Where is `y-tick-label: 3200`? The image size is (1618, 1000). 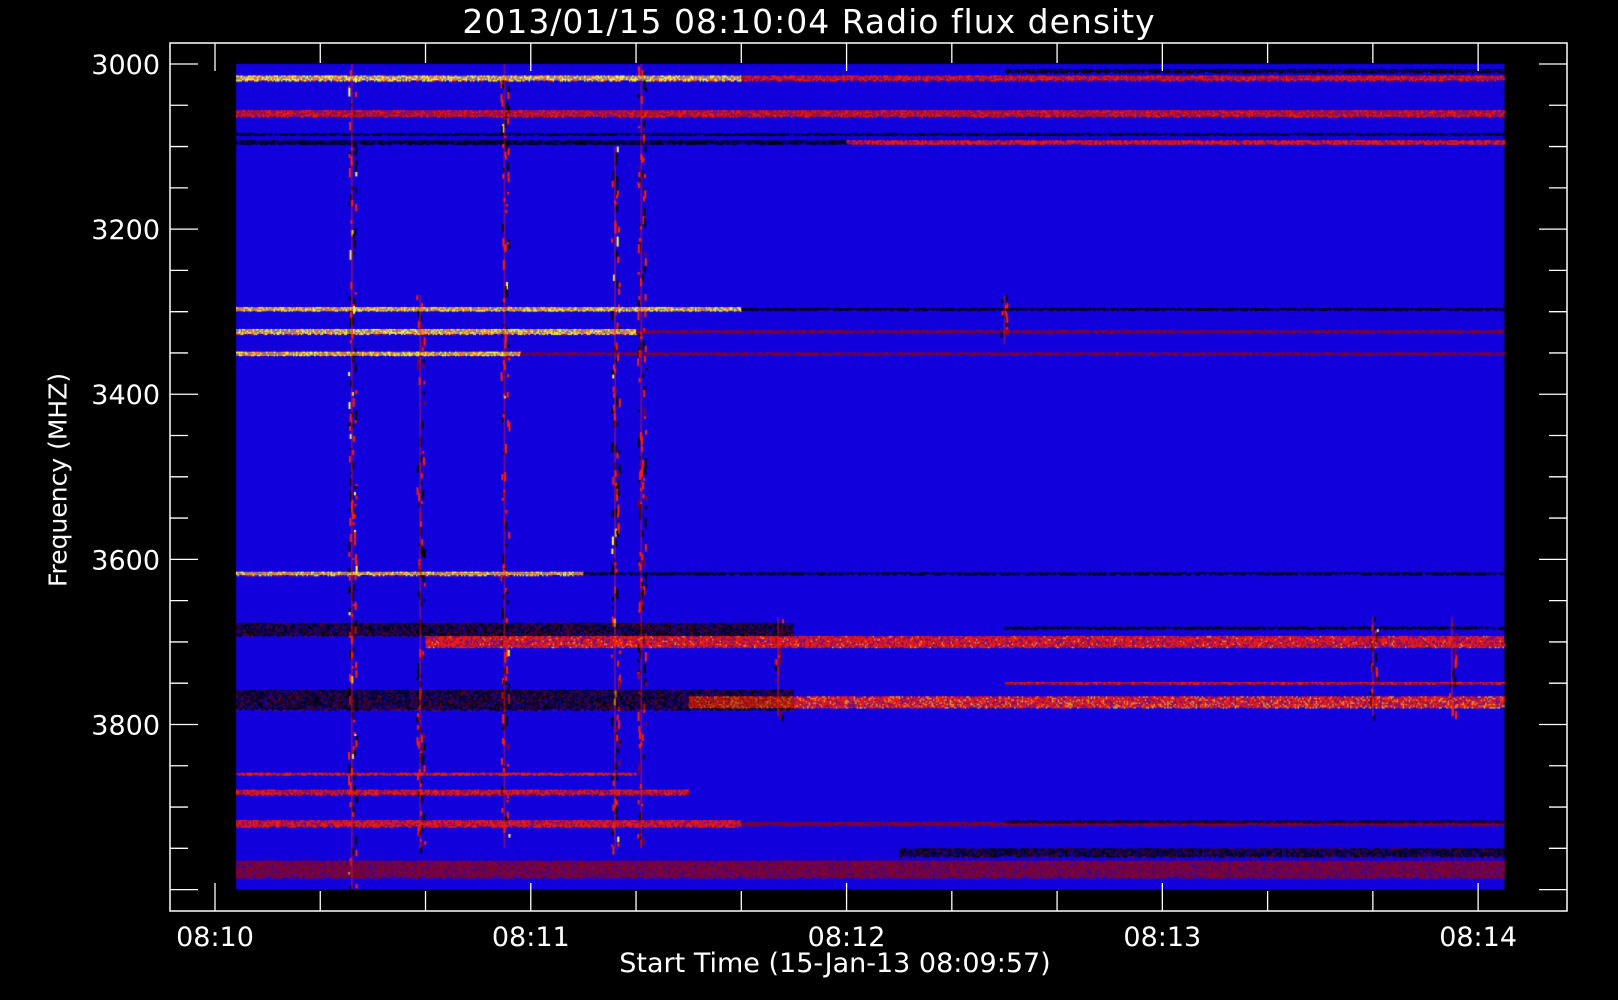
y-tick-label: 3200 is located at coordinates (125, 230).